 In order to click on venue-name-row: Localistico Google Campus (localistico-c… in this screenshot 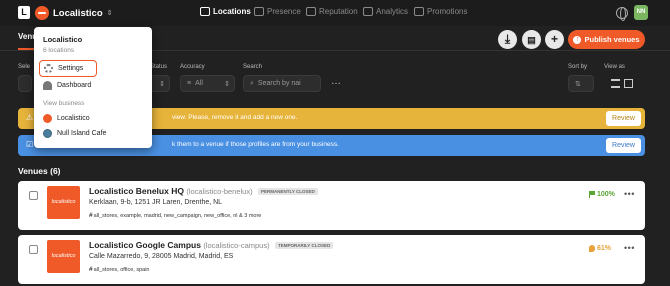, I will do `click(211, 245)`.